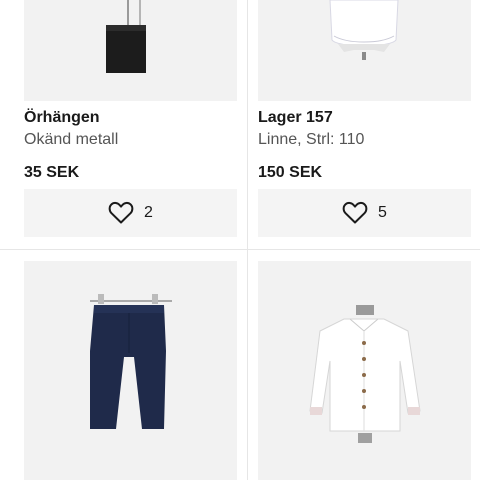 Image resolution: width=480 pixels, height=480 pixels. What do you see at coordinates (290, 172) in the screenshot?
I see `product-price: 150 SEK` at bounding box center [290, 172].